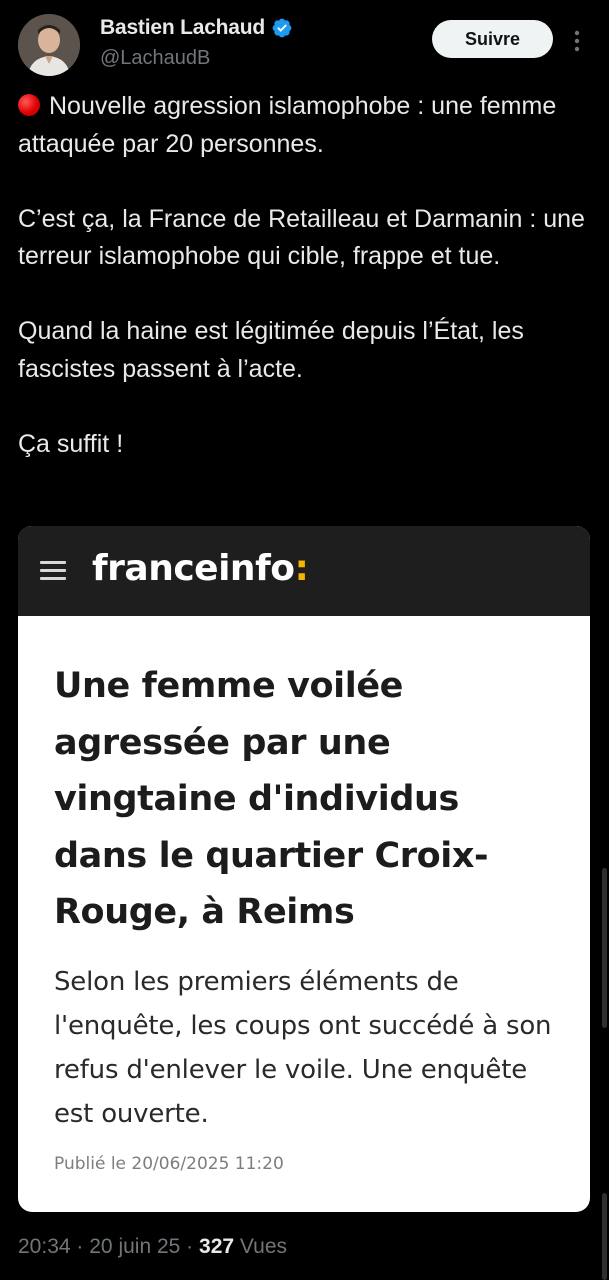 Image resolution: width=609 pixels, height=1280 pixels. Describe the element at coordinates (200, 568) in the screenshot. I see `franceinfo-logo: franceinfo:` at that location.